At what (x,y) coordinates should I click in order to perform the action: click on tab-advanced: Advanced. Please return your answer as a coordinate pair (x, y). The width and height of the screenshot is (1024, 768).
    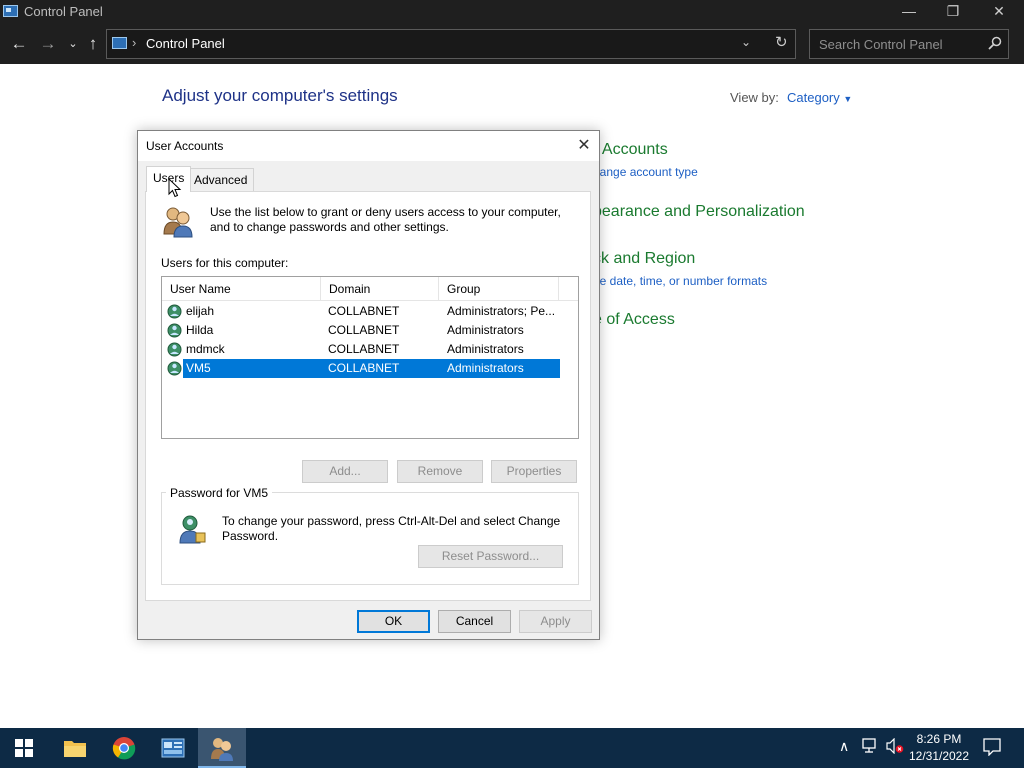
    Looking at the image, I should click on (221, 179).